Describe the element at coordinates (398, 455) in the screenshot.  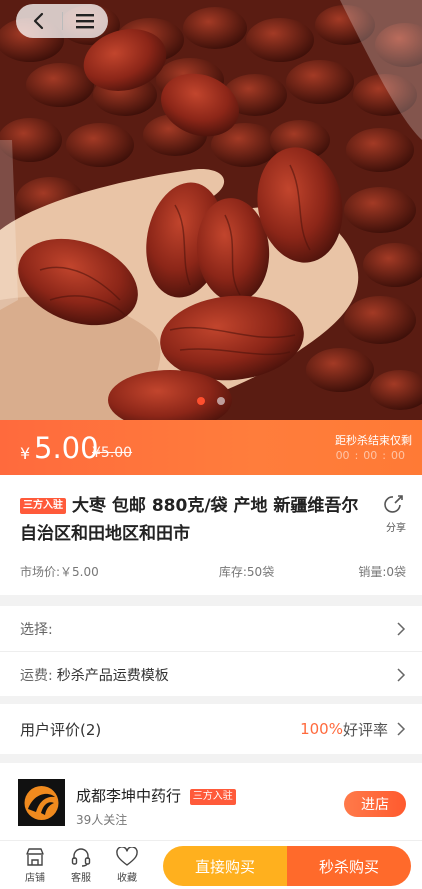
I see `countdown-seconds: 00` at that location.